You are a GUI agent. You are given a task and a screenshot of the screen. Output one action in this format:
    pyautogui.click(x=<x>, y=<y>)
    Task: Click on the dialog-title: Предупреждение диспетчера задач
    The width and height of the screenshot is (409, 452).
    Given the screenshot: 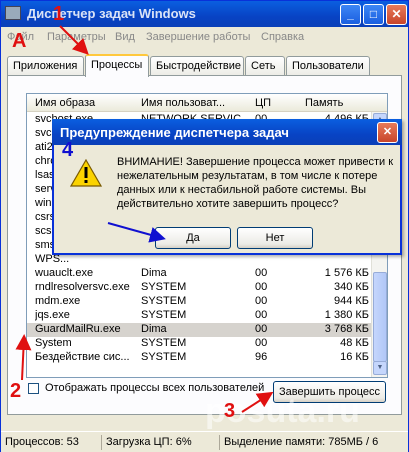 What is the action you would take?
    pyautogui.click(x=174, y=132)
    